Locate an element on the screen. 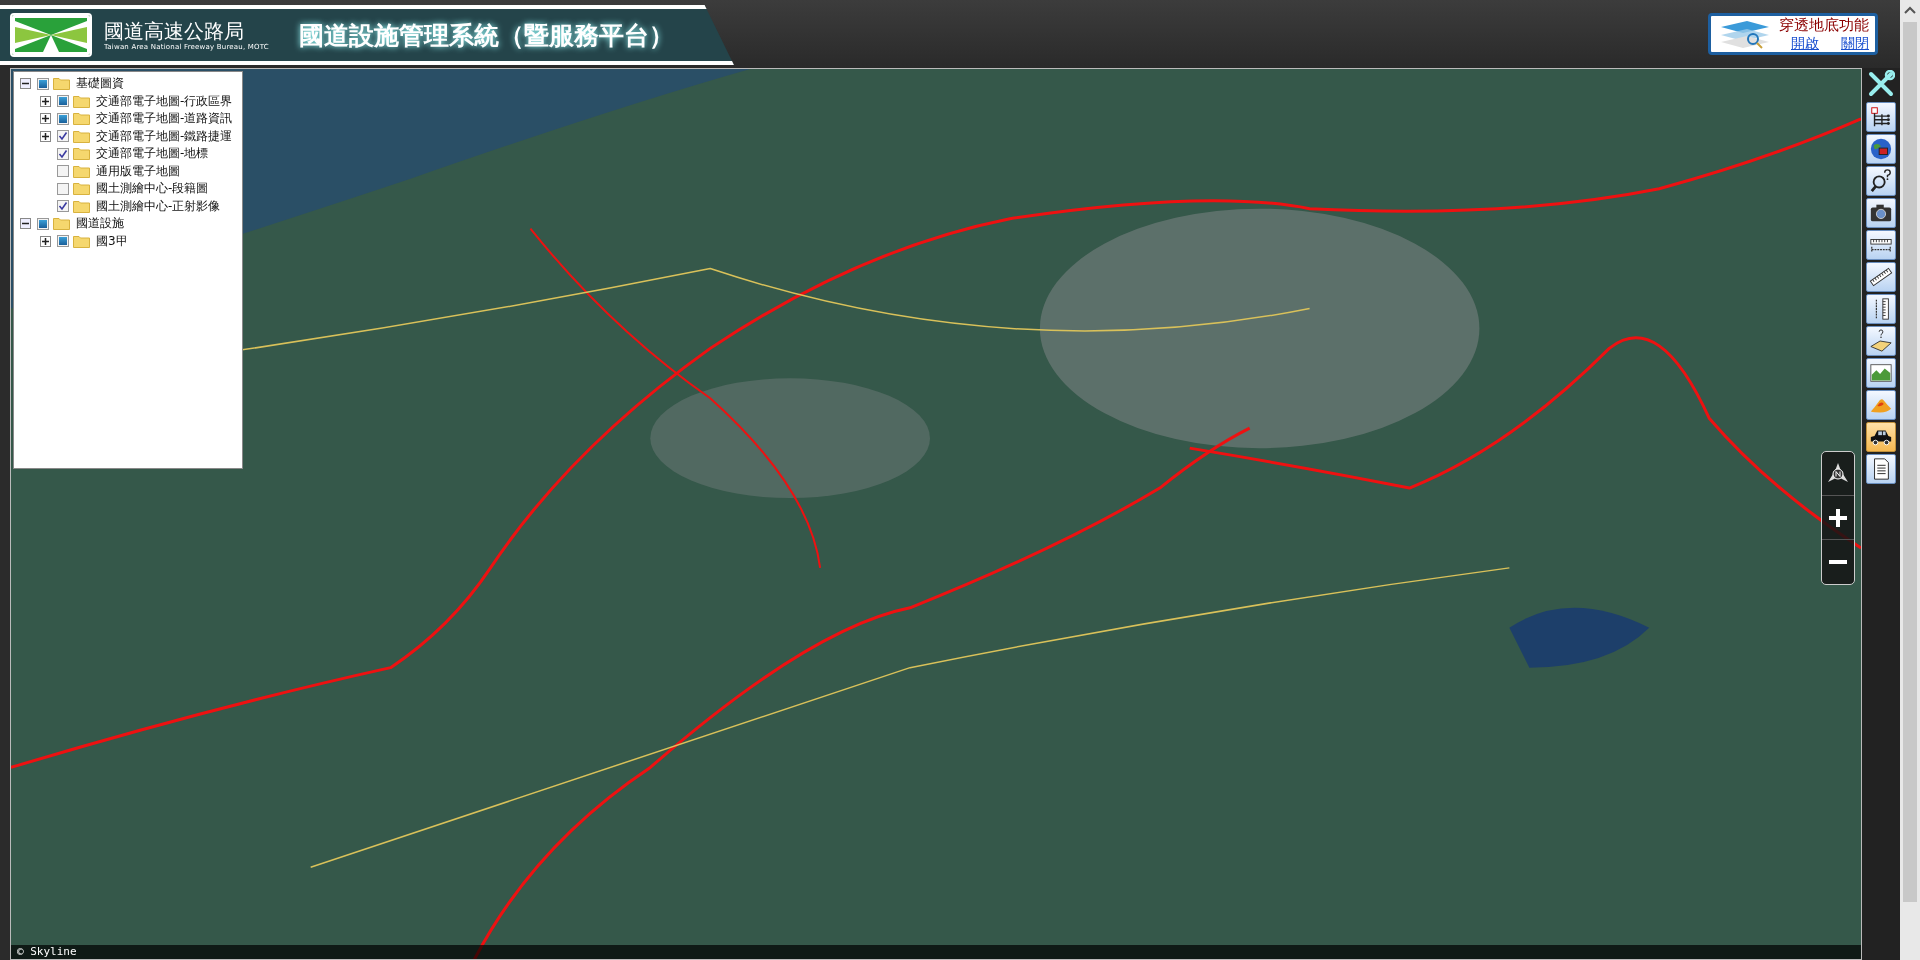  minus-icon is located at coordinates (1838, 562).